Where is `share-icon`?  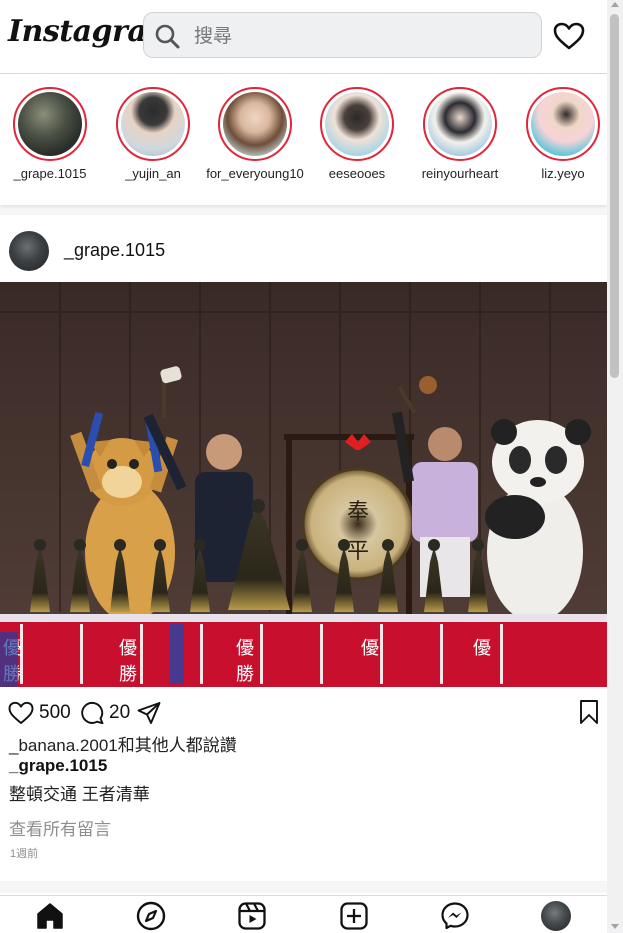 share-icon is located at coordinates (149, 713).